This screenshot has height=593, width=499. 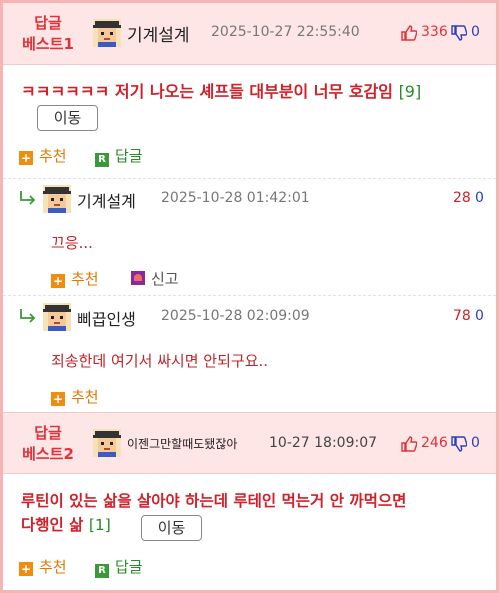 What do you see at coordinates (48, 444) in the screenshot?
I see `best2-label: 답글 베스트2` at bounding box center [48, 444].